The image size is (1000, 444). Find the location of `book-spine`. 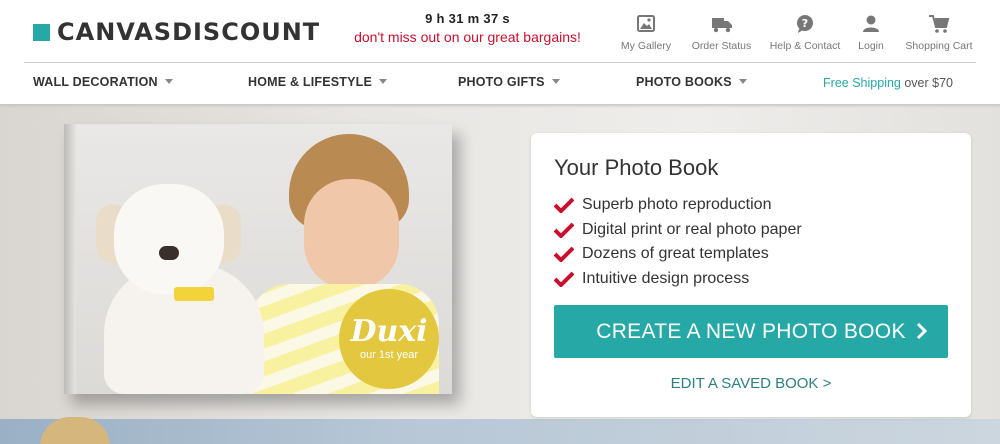

book-spine is located at coordinates (70, 259).